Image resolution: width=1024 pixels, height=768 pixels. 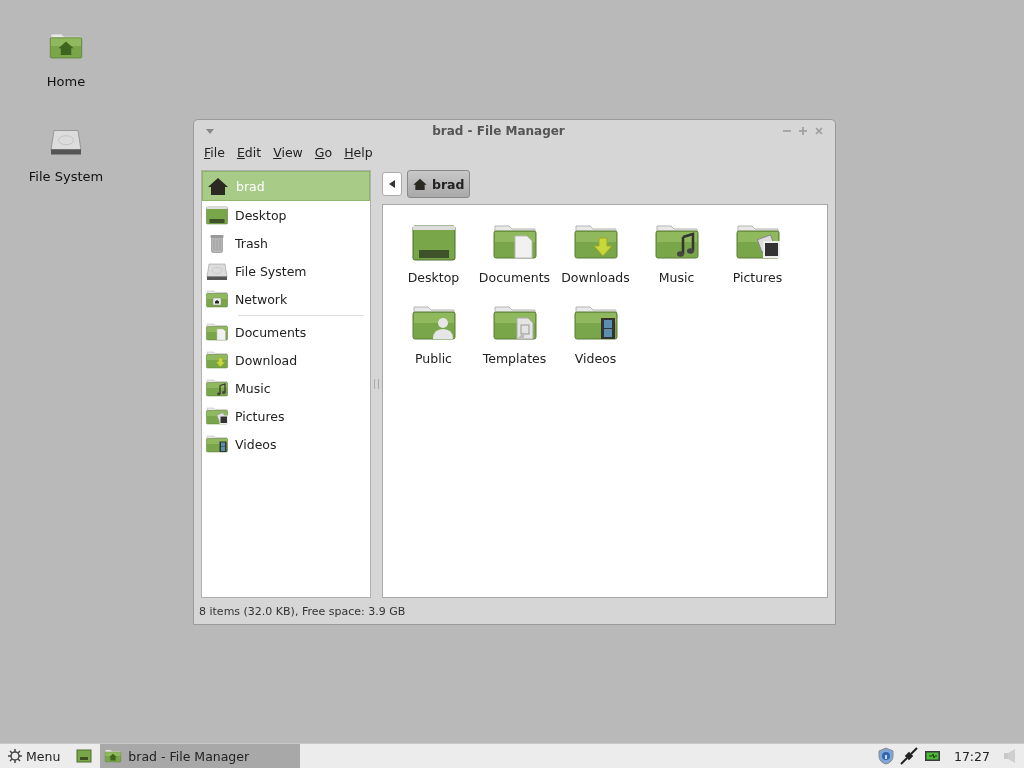 I want to click on sidebar-item: File System, so click(x=286, y=271).